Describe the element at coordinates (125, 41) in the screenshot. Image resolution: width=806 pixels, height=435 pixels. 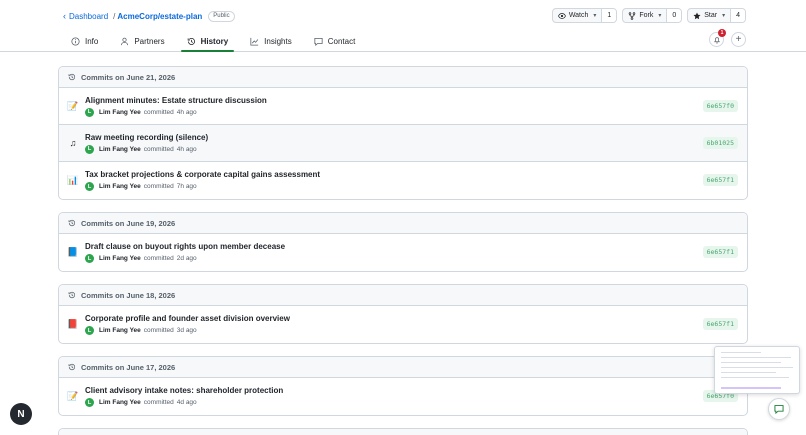
I see `person-icon` at that location.